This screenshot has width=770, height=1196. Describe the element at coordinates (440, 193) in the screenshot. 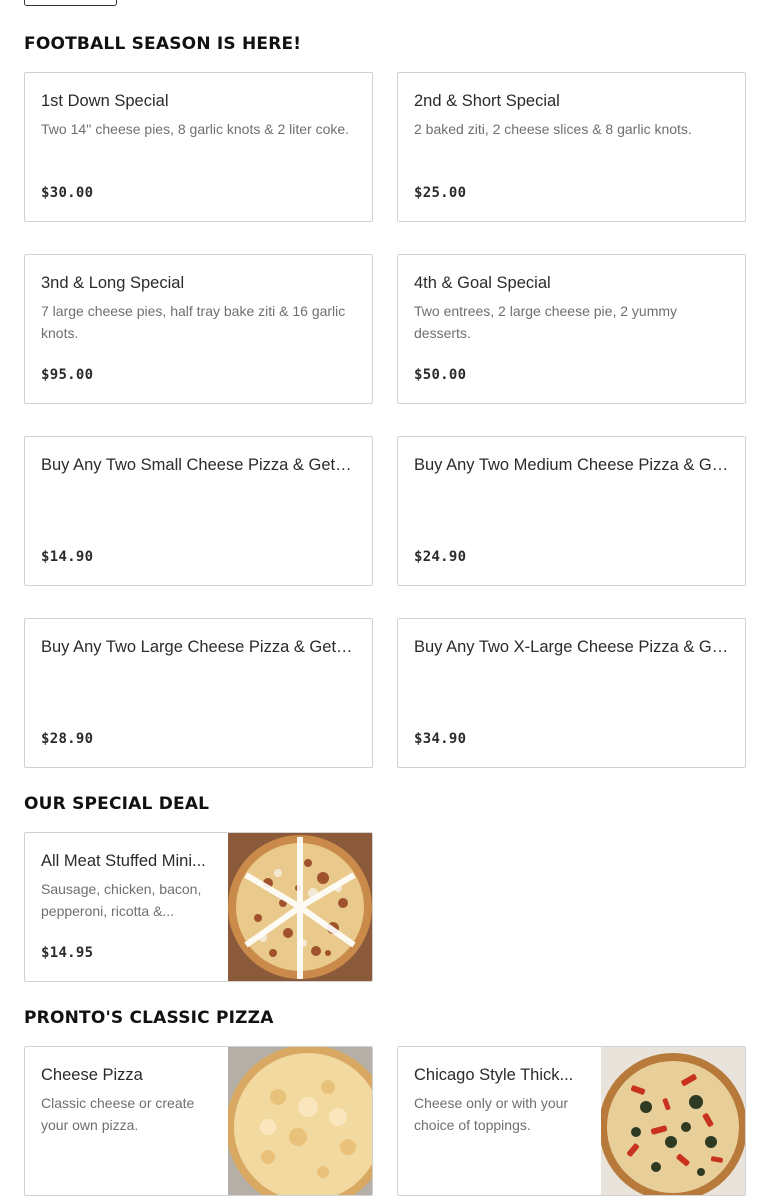

I see `menu-item-price: $25.00` at that location.